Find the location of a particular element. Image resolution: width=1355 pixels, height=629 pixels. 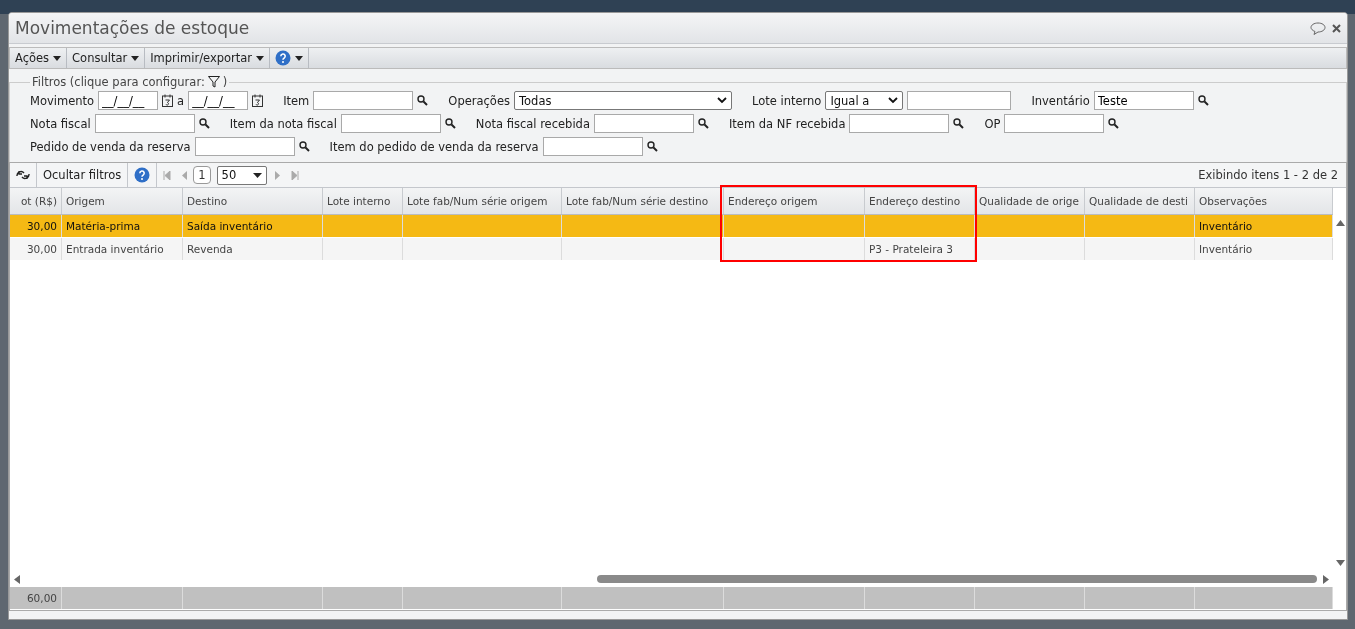

table-row: 30,00 Matéria-prima Saída inventário Inventário is located at coordinates (671, 226).